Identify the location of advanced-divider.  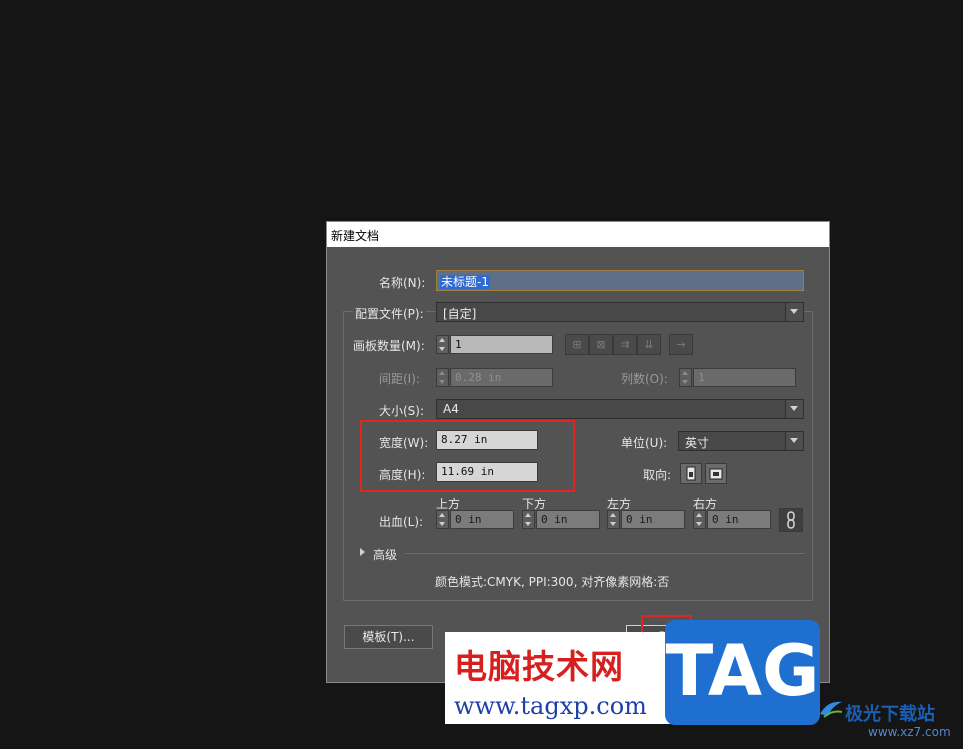
(605, 553).